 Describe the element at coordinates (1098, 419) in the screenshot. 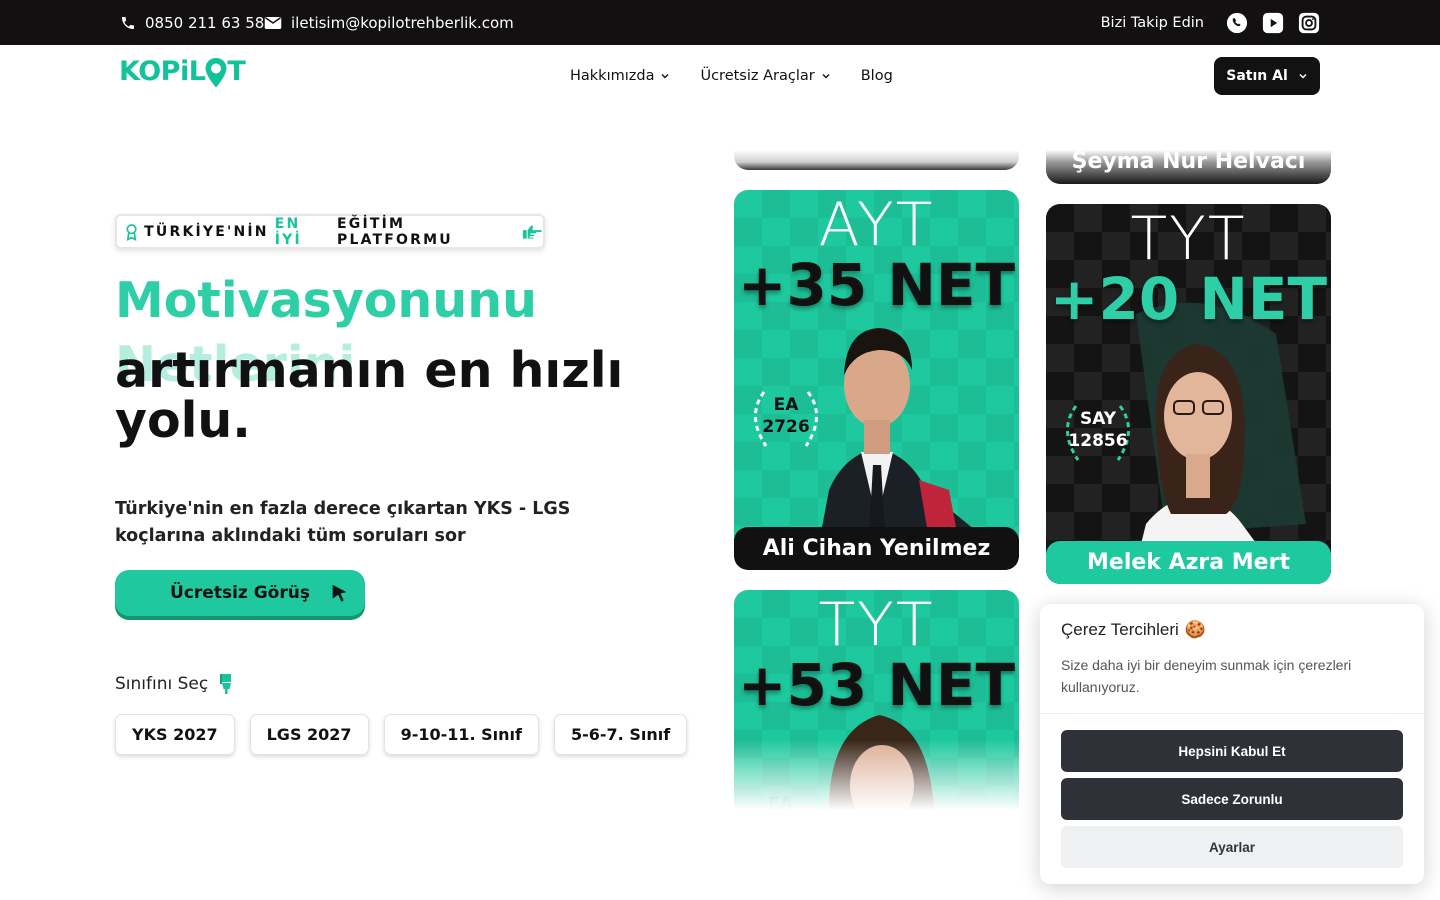

I see `exam-field: SAY` at that location.